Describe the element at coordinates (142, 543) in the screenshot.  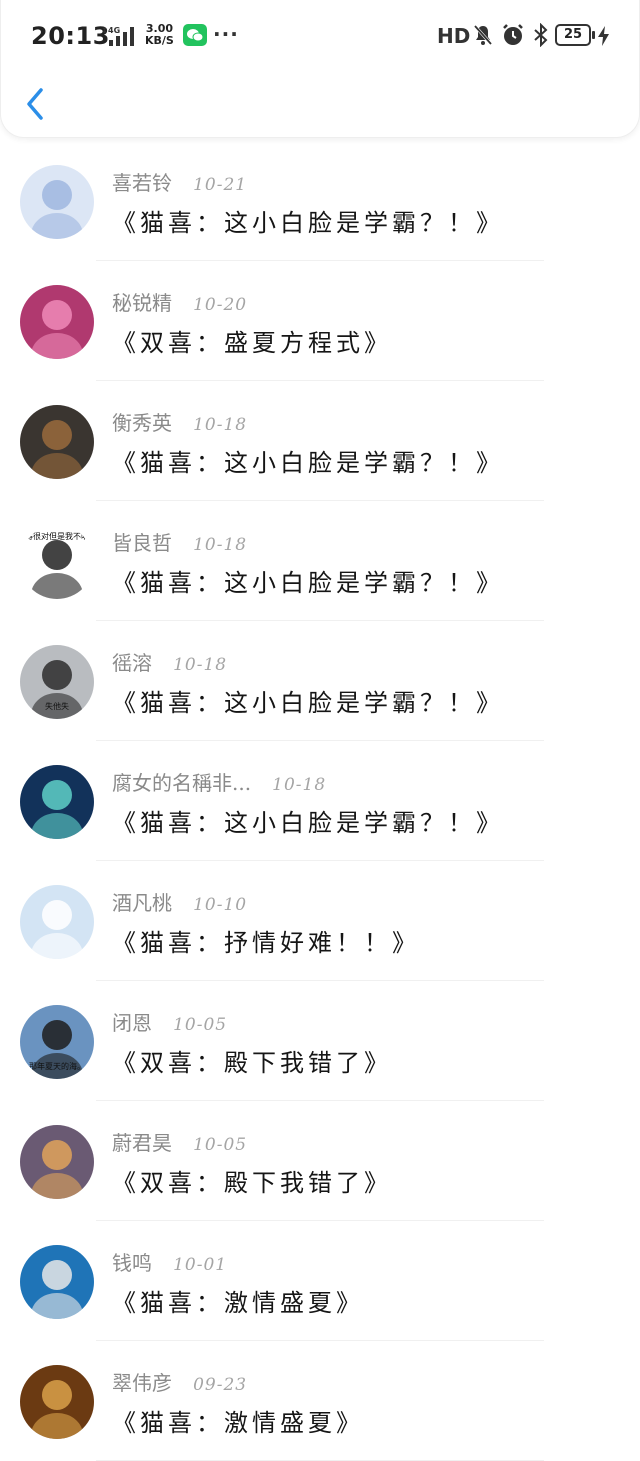
I see `user-name: 皆良哲` at that location.